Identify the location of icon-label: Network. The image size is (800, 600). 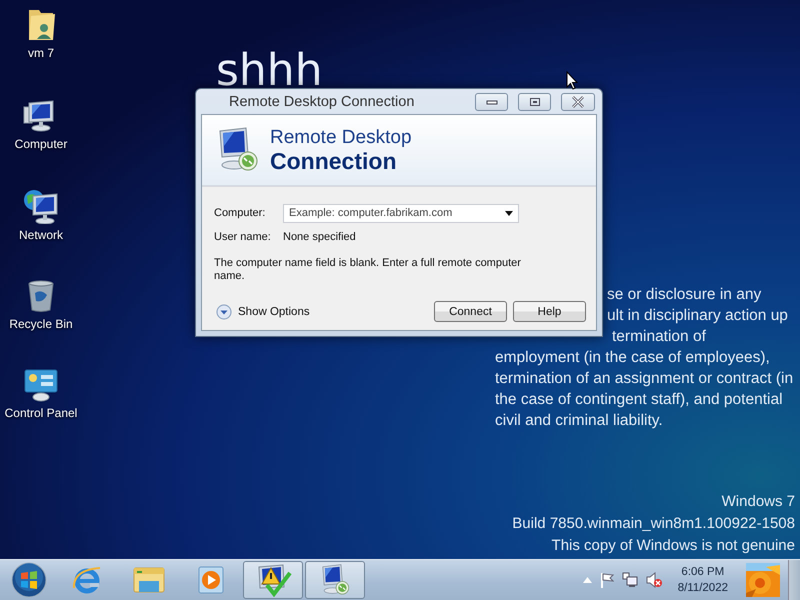
(40, 235).